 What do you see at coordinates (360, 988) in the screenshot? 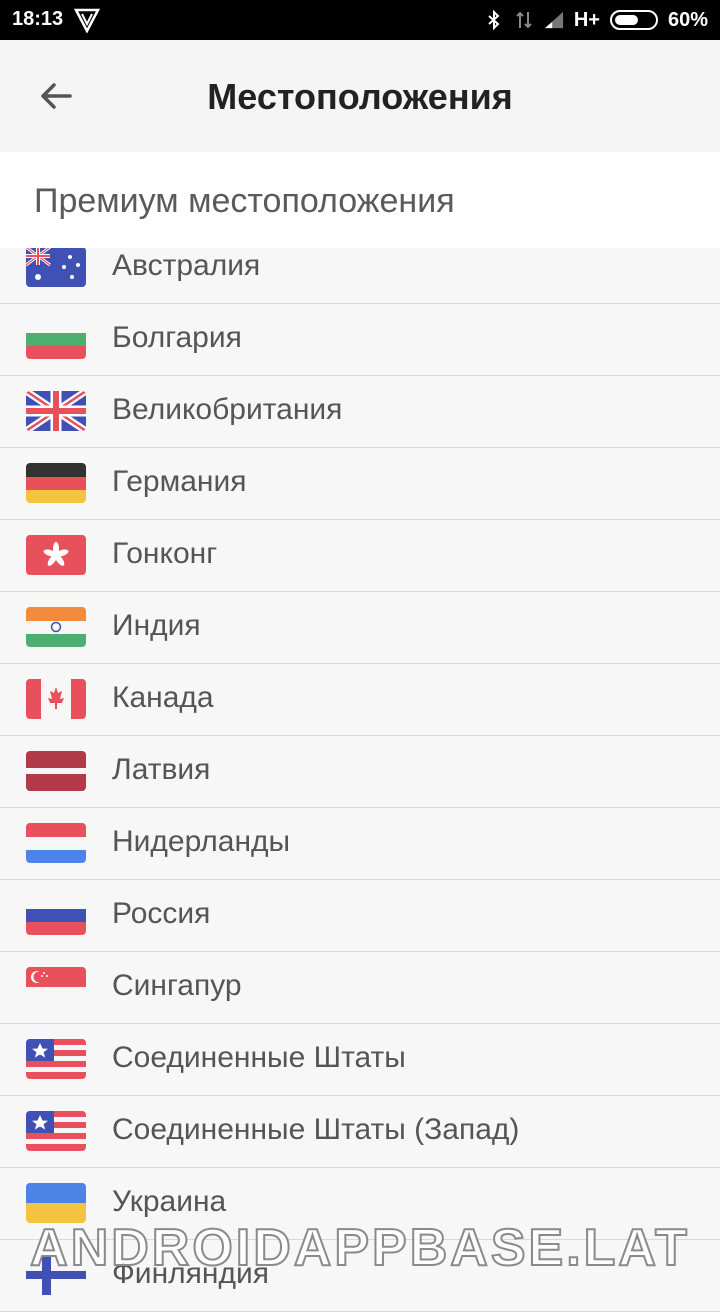
I see `list-item: Сингапур` at bounding box center [360, 988].